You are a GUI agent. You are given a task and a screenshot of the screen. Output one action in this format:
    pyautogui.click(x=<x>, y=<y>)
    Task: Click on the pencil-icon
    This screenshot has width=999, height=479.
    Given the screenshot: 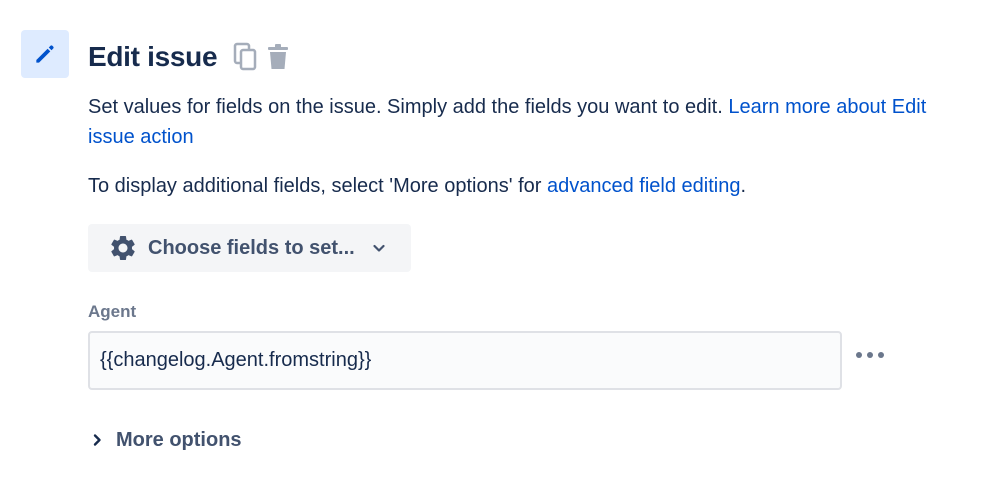 What is the action you would take?
    pyautogui.click(x=45, y=54)
    